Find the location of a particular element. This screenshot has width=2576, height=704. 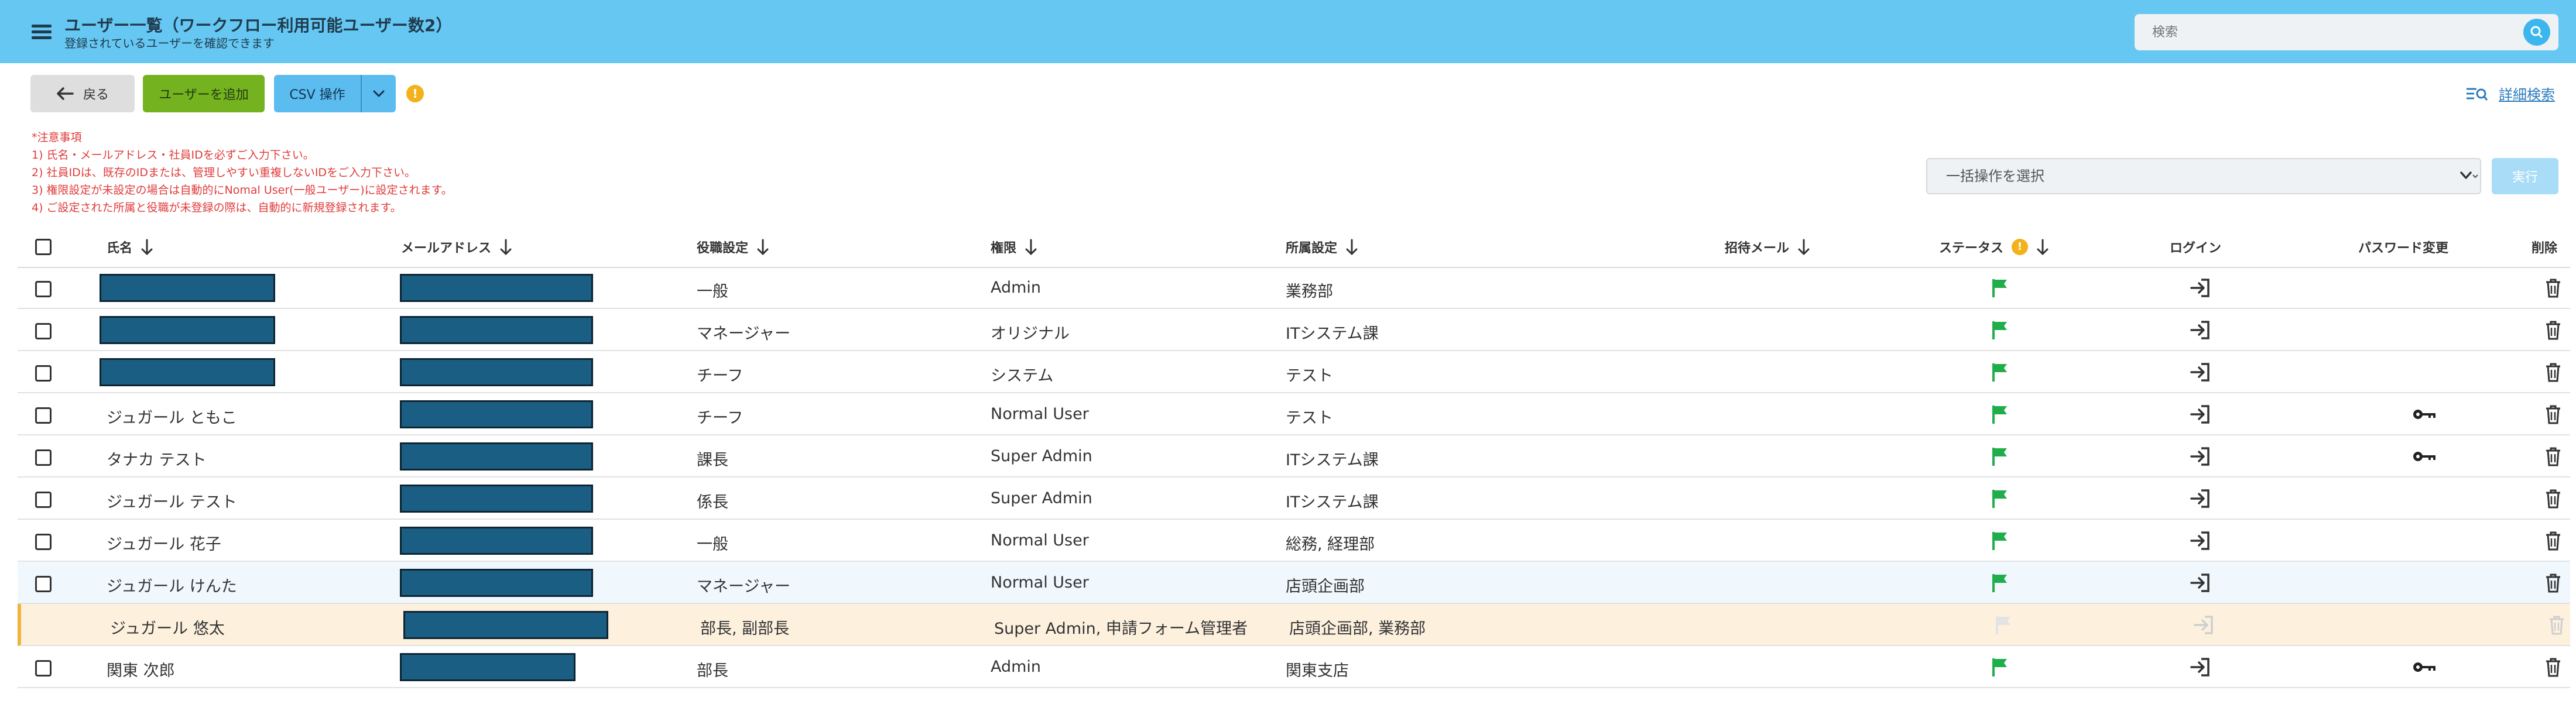

user-name: ジュガール けんた is located at coordinates (172, 584).